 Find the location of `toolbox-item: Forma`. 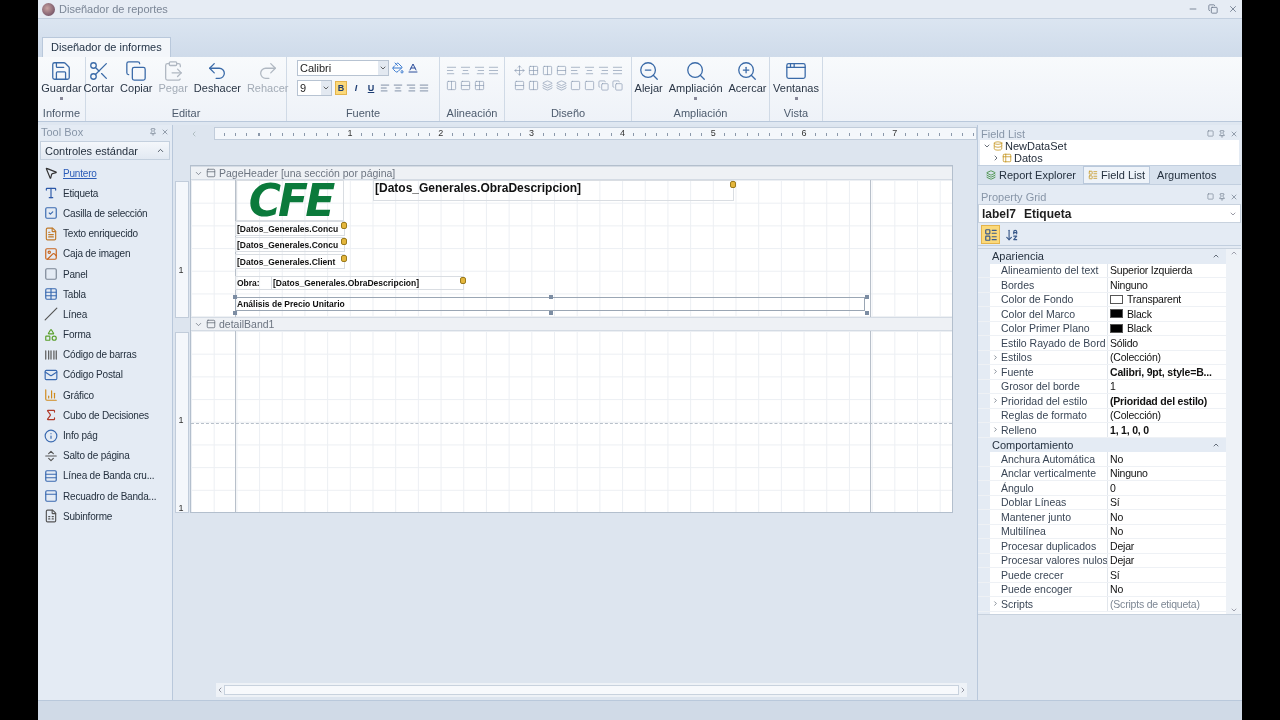

toolbox-item: Forma is located at coordinates (105, 334).